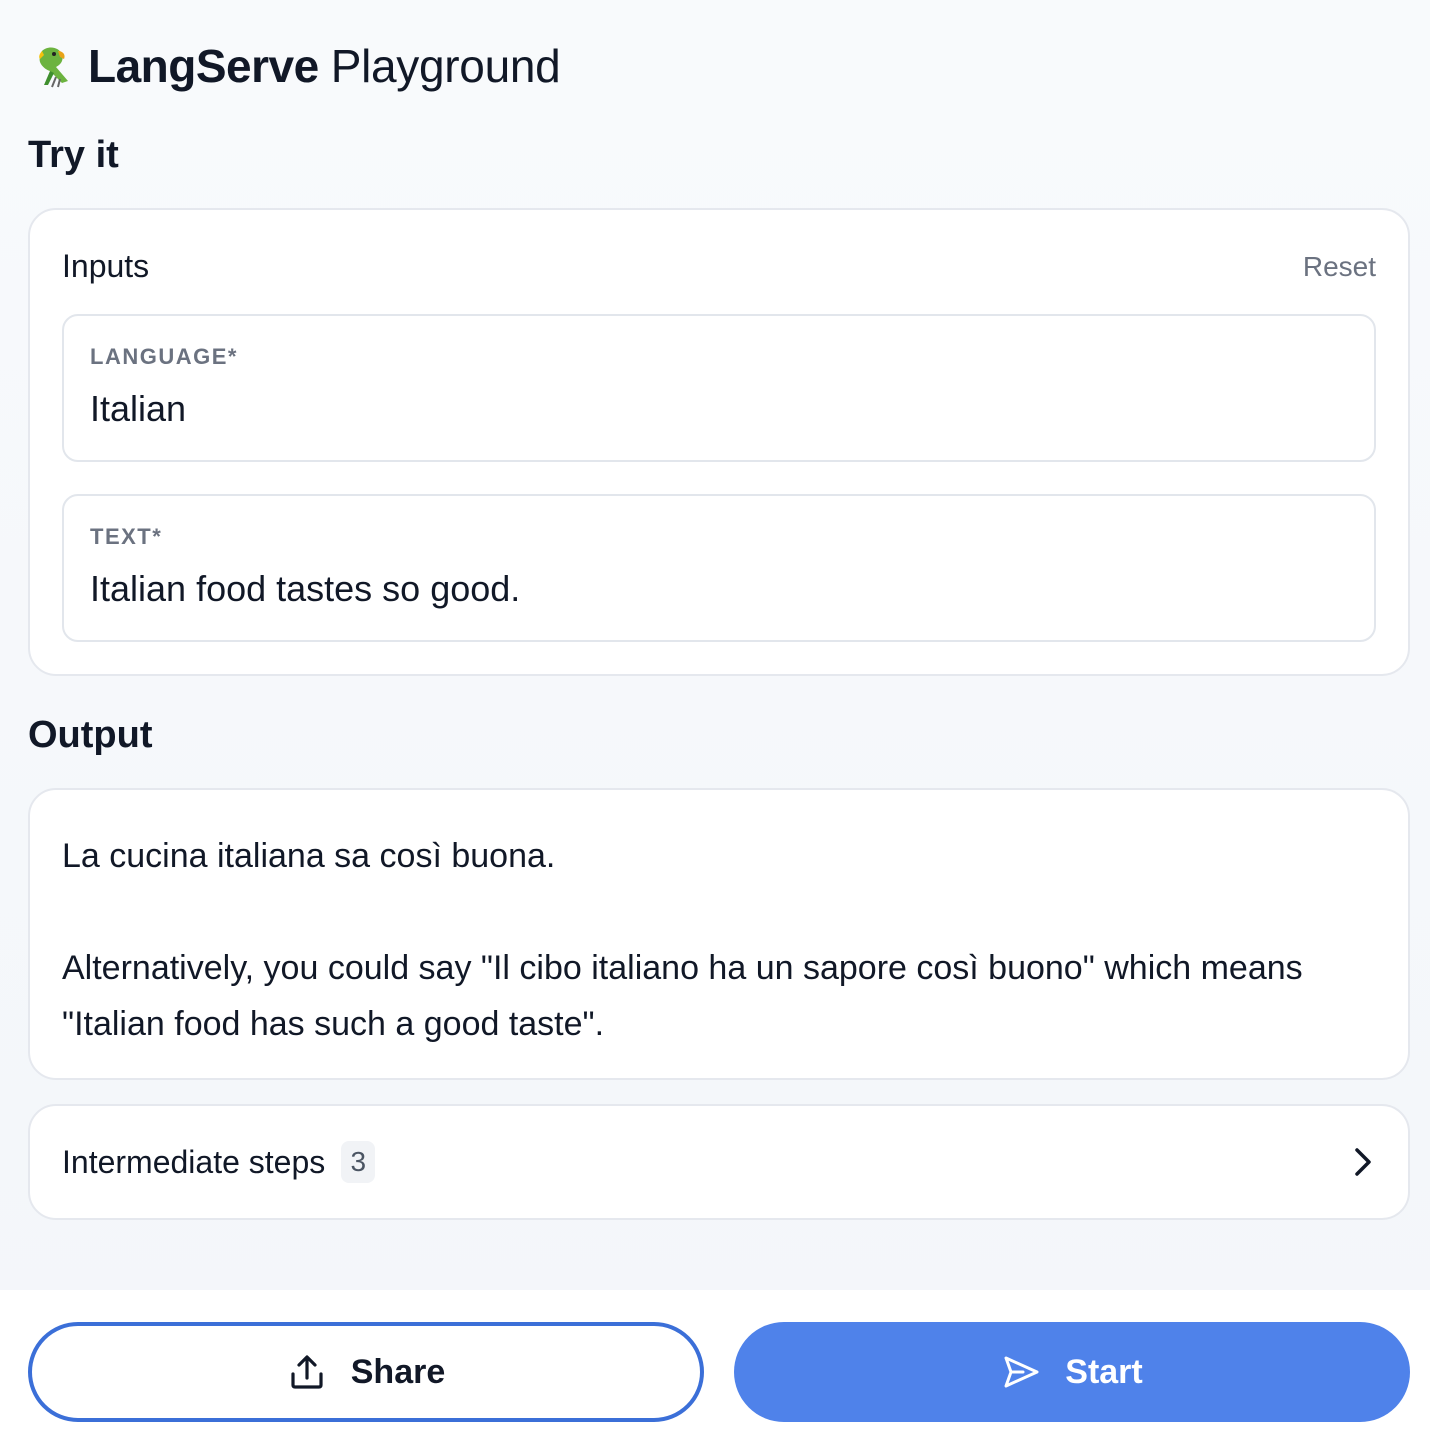 Image resolution: width=1430 pixels, height=1454 pixels. I want to click on intermediate-steps-toggle: Intermediate steps 3, so click(719, 1162).